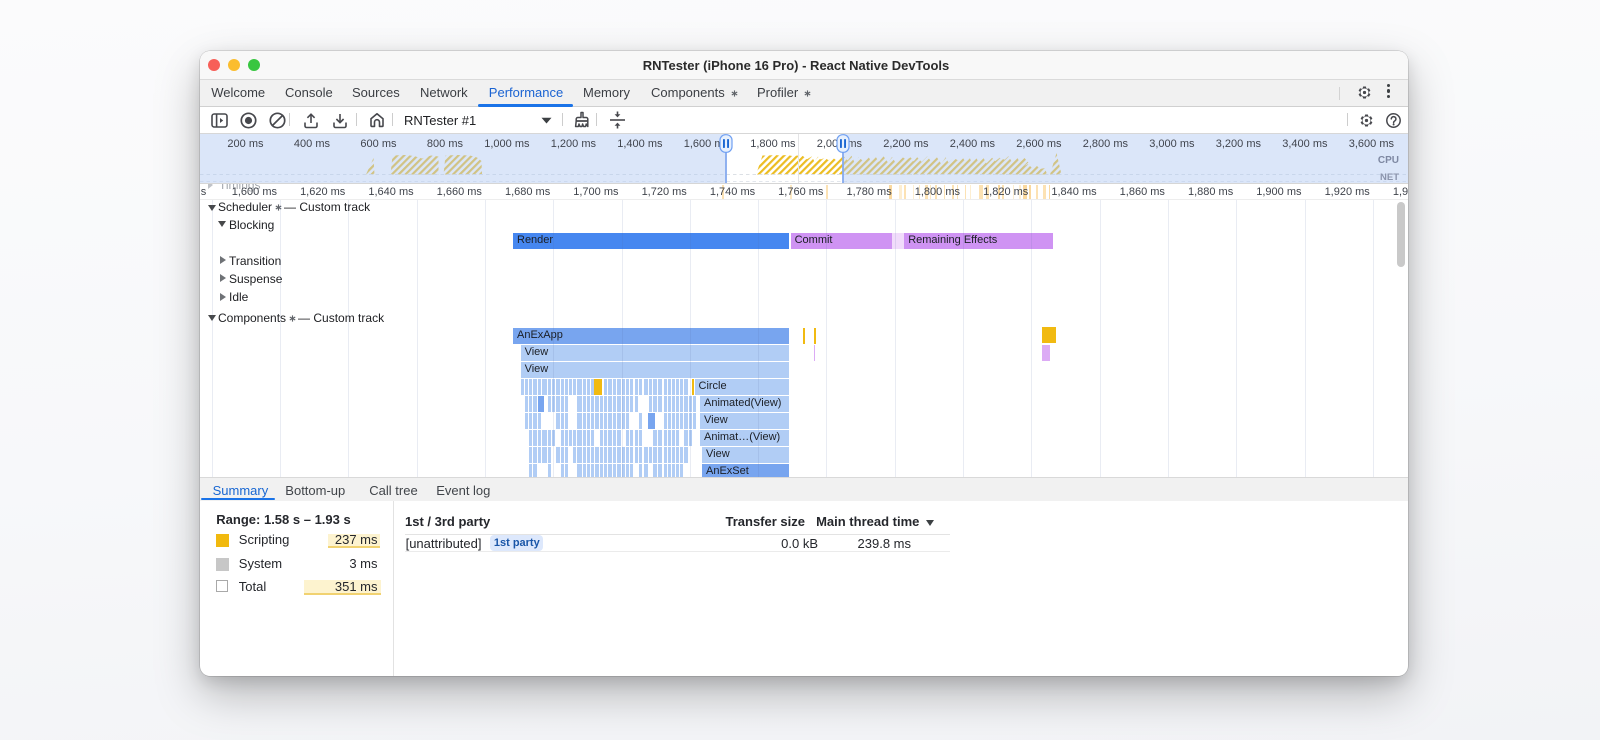 Image resolution: width=1600 pixels, height=740 pixels. What do you see at coordinates (1305, 144) in the screenshot?
I see `svg-text: 3,400 ms` at bounding box center [1305, 144].